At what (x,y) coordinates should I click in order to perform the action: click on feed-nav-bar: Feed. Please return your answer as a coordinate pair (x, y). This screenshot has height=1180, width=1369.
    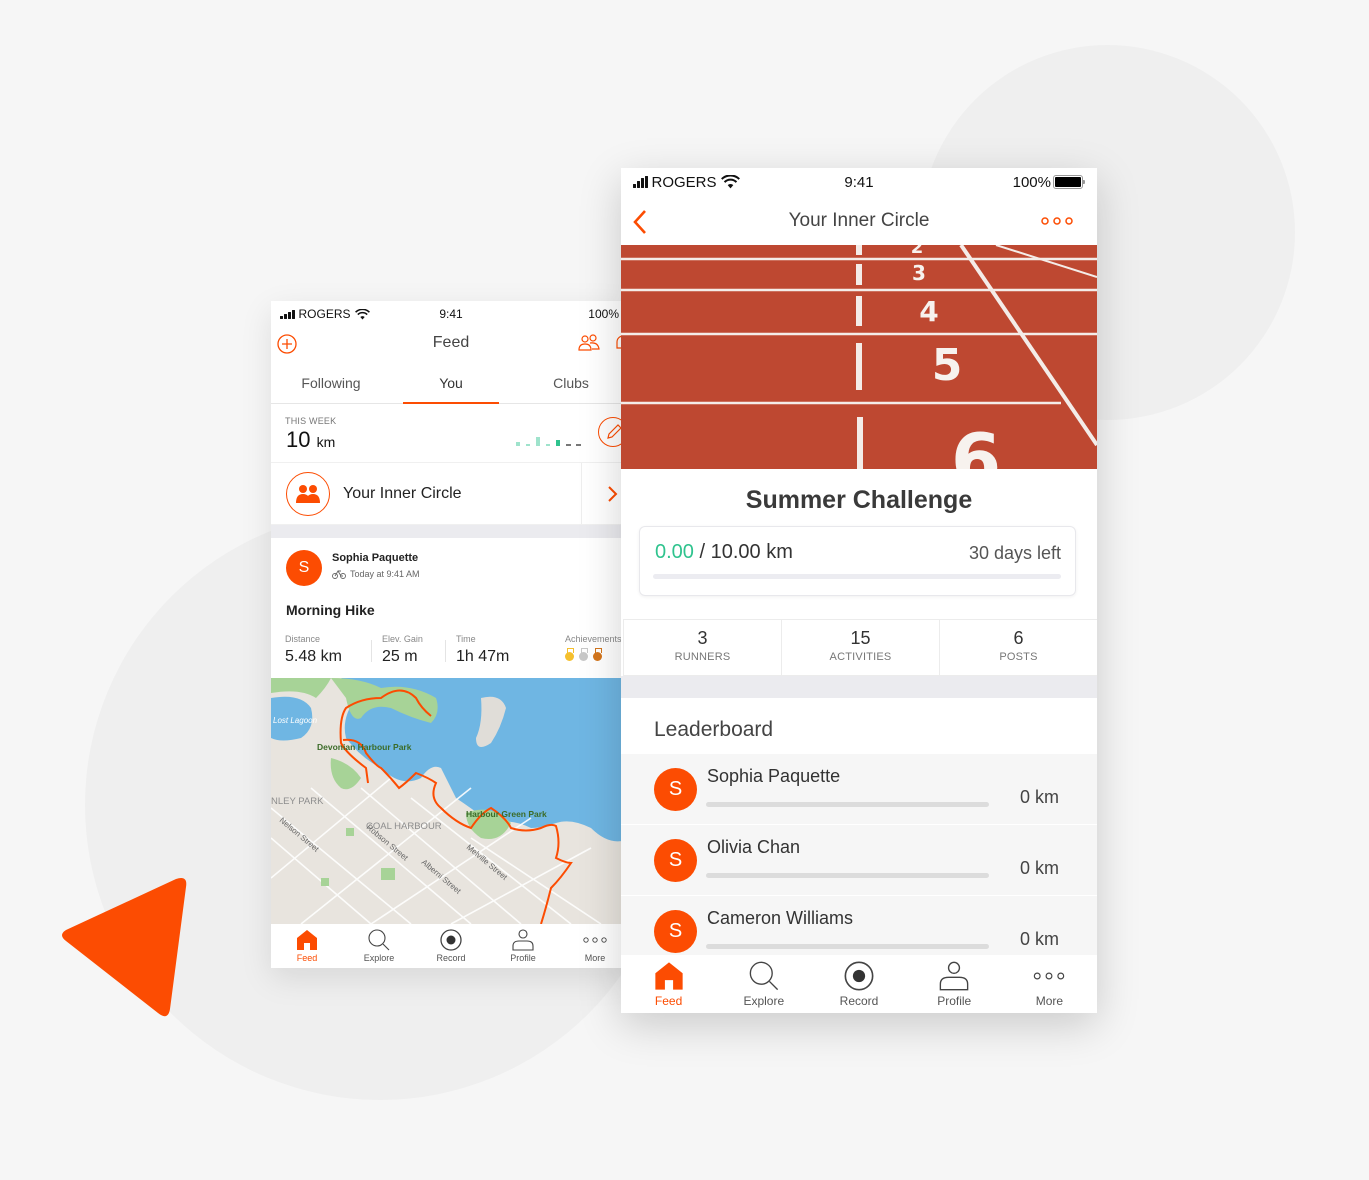
    Looking at the image, I should click on (451, 343).